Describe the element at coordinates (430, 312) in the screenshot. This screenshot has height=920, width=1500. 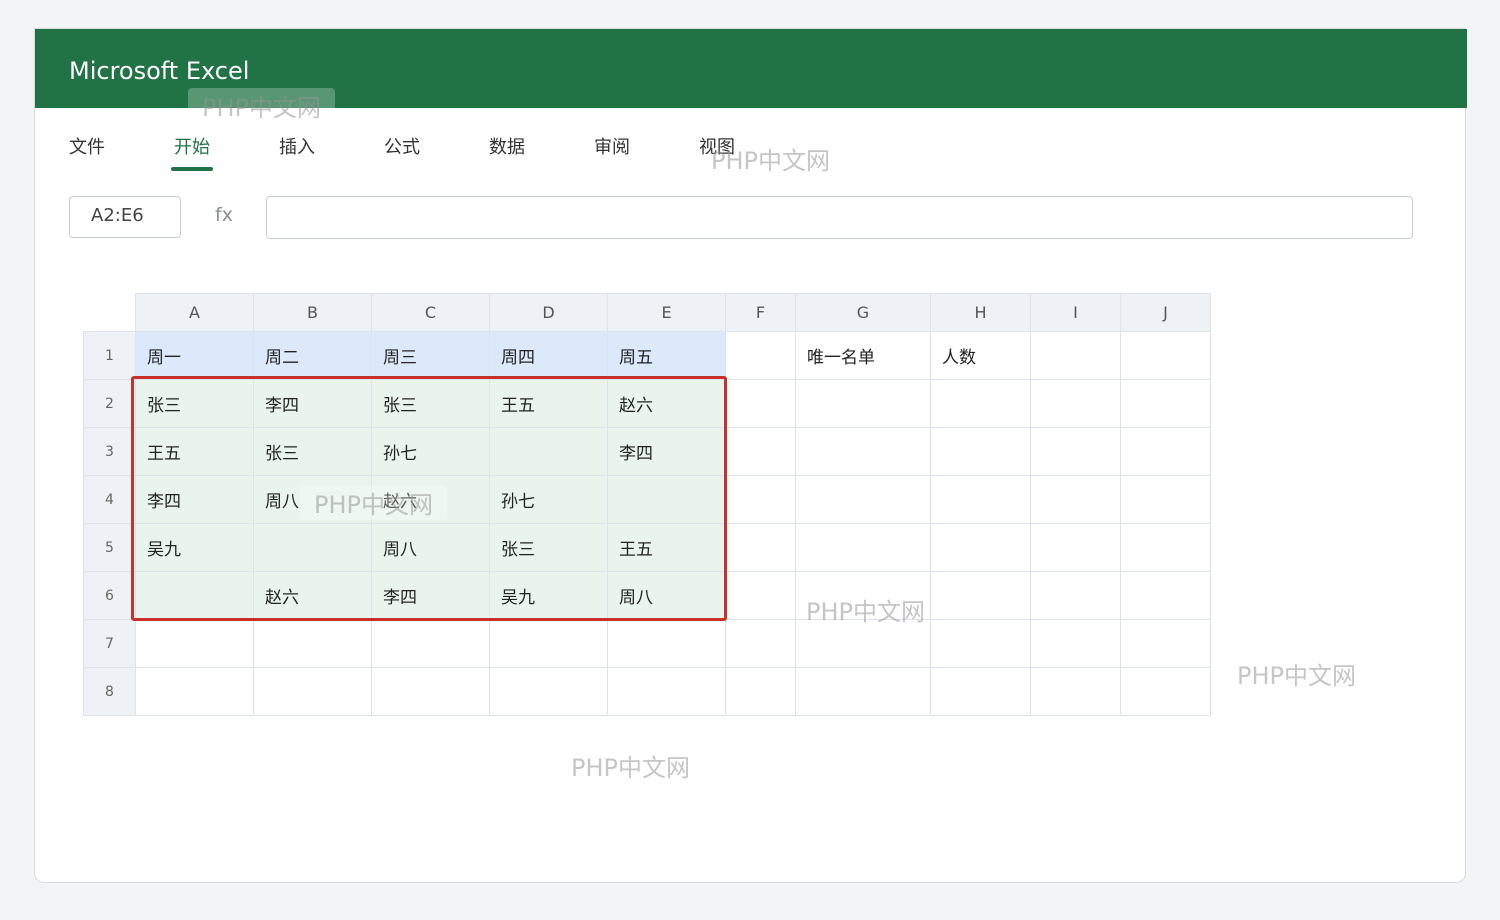
I see `column-header: C` at that location.